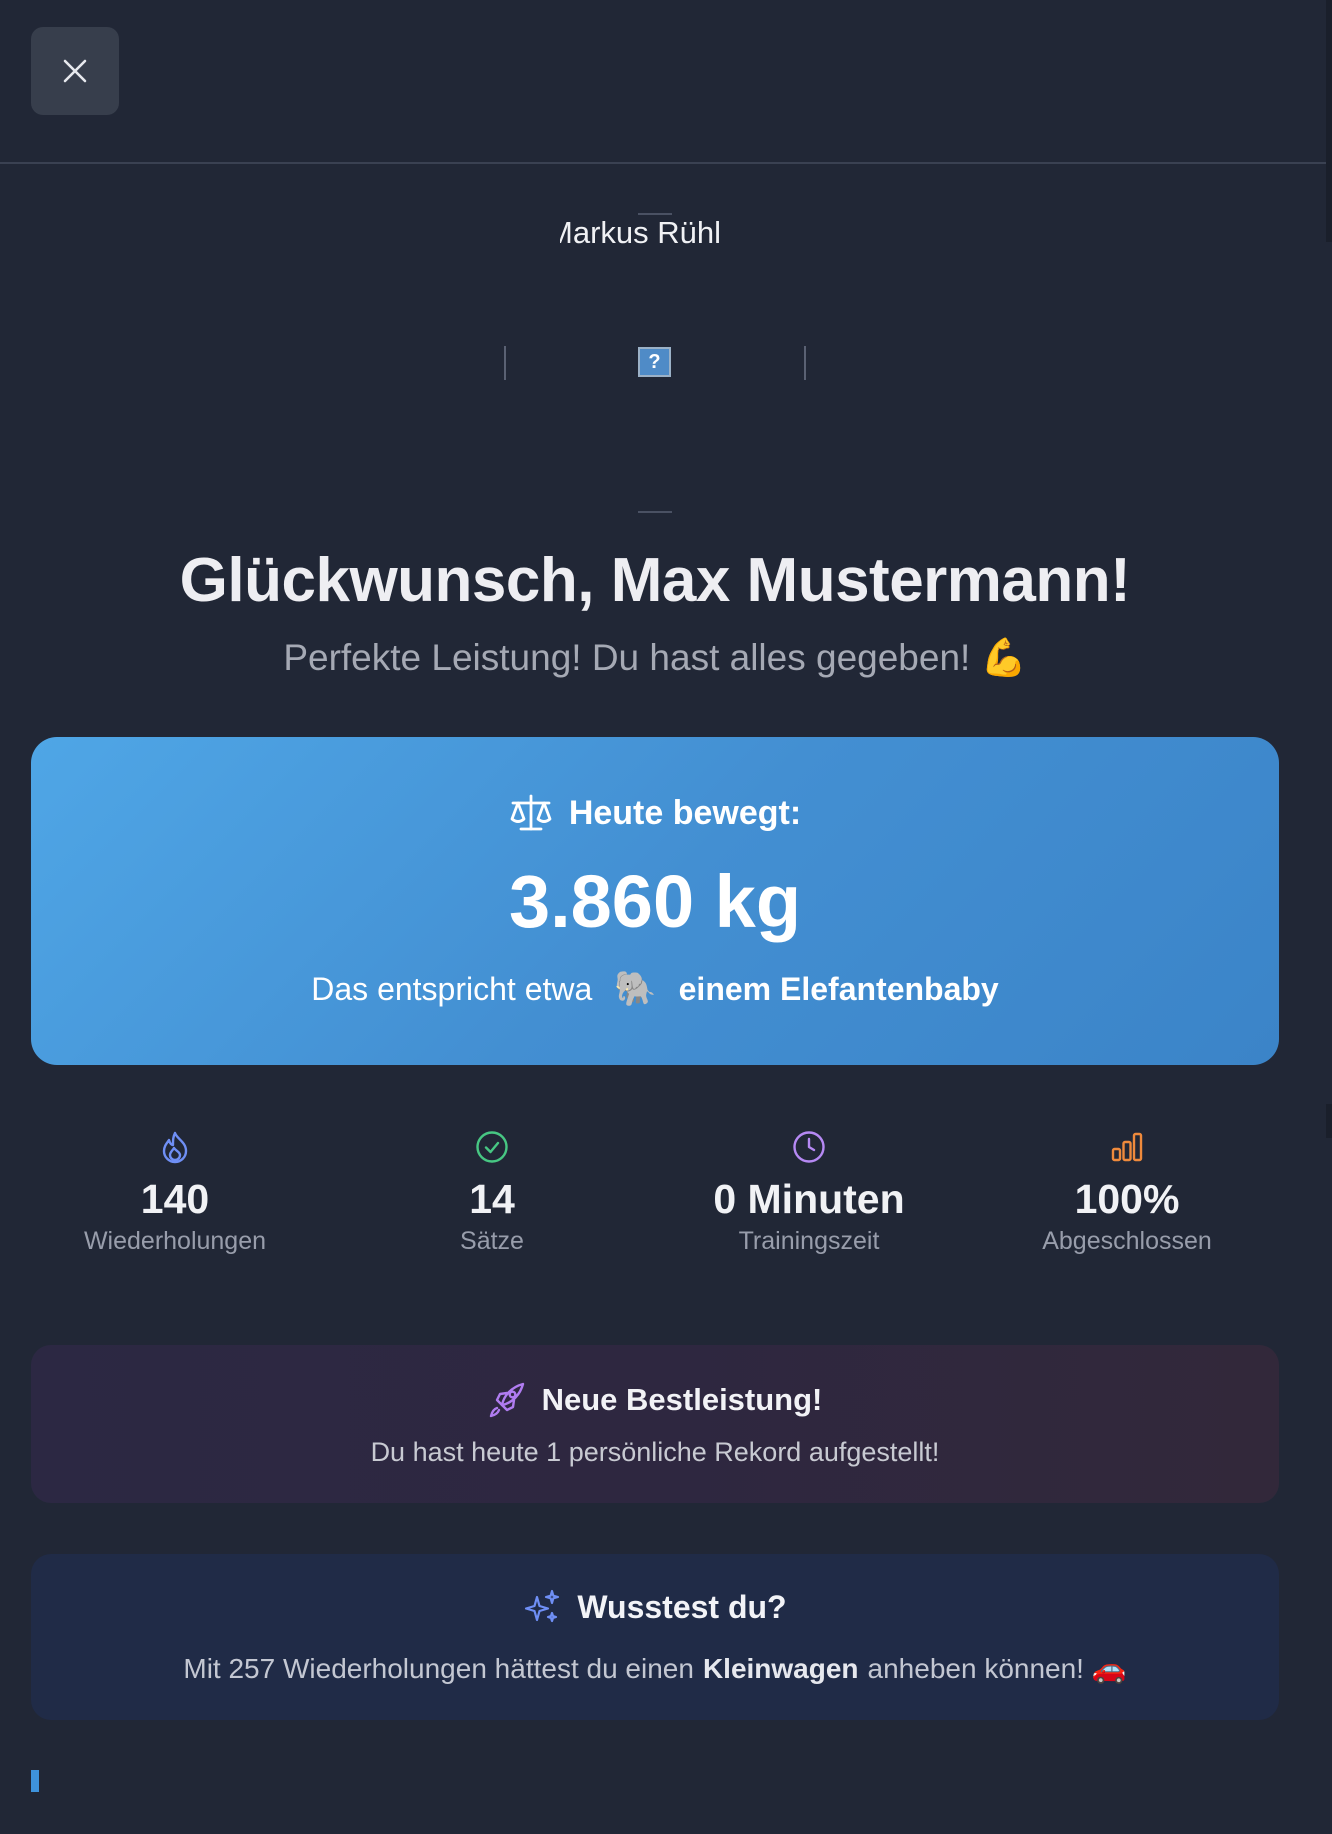 The height and width of the screenshot is (1834, 1332). Describe the element at coordinates (1127, 1147) in the screenshot. I see `bar-chart-icon` at that location.